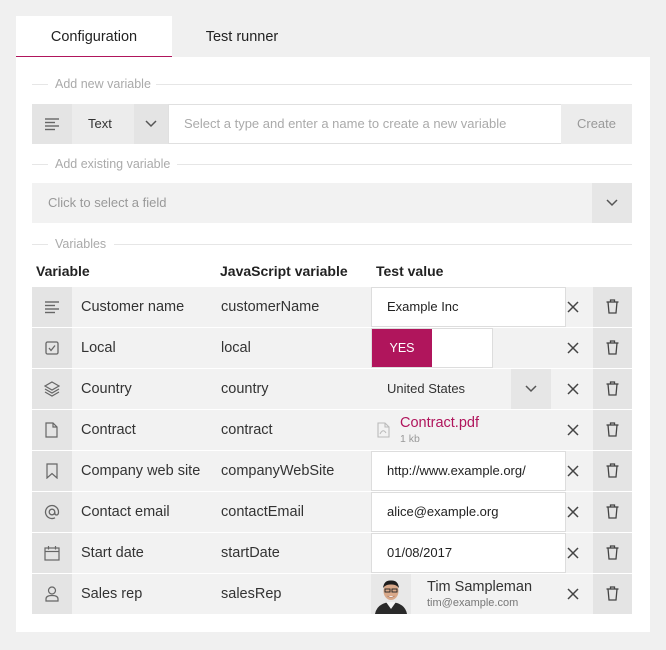 The height and width of the screenshot is (650, 666). I want to click on tab-bar: Configuration Test runner, so click(333, 36).